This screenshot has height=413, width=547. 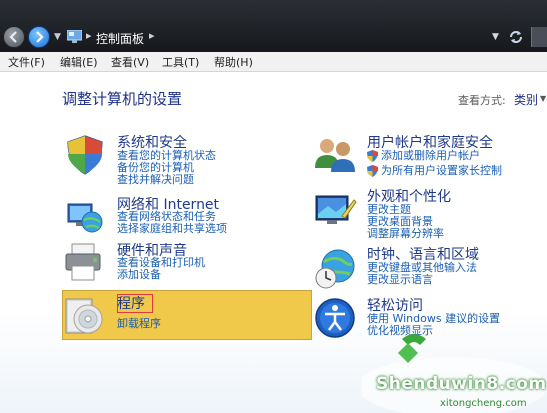 What do you see at coordinates (122, 99) in the screenshot?
I see `page-title: 调整计算机的设置` at bounding box center [122, 99].